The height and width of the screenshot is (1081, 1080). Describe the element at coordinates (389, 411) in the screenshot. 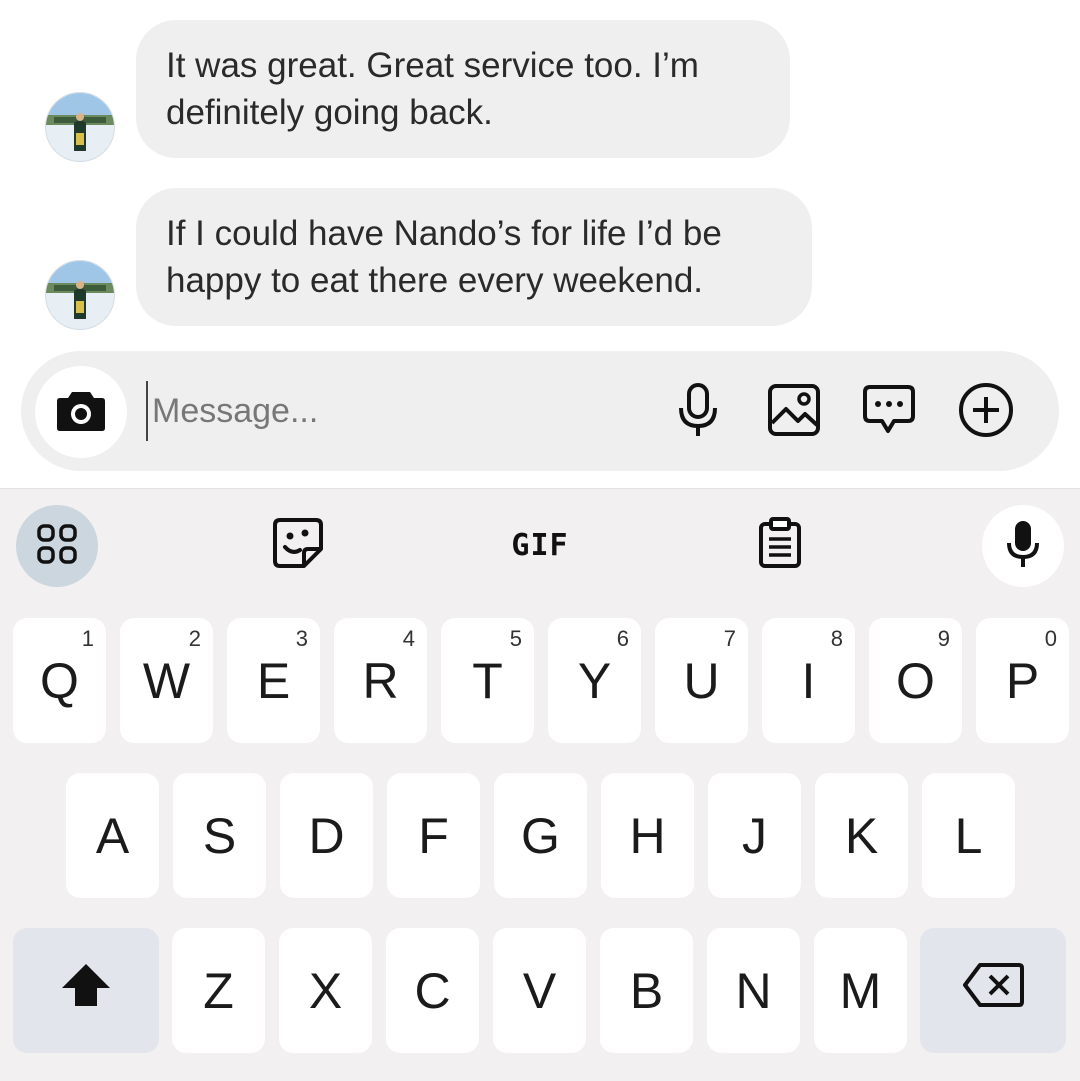

I see `message-input` at that location.